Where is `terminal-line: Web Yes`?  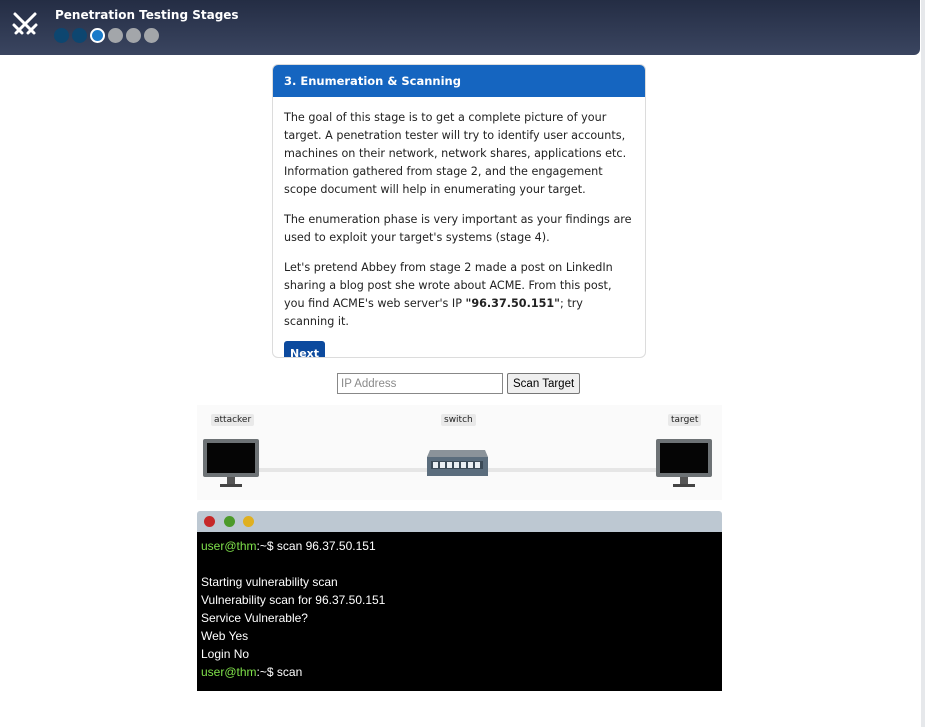 terminal-line: Web Yes is located at coordinates (225, 636).